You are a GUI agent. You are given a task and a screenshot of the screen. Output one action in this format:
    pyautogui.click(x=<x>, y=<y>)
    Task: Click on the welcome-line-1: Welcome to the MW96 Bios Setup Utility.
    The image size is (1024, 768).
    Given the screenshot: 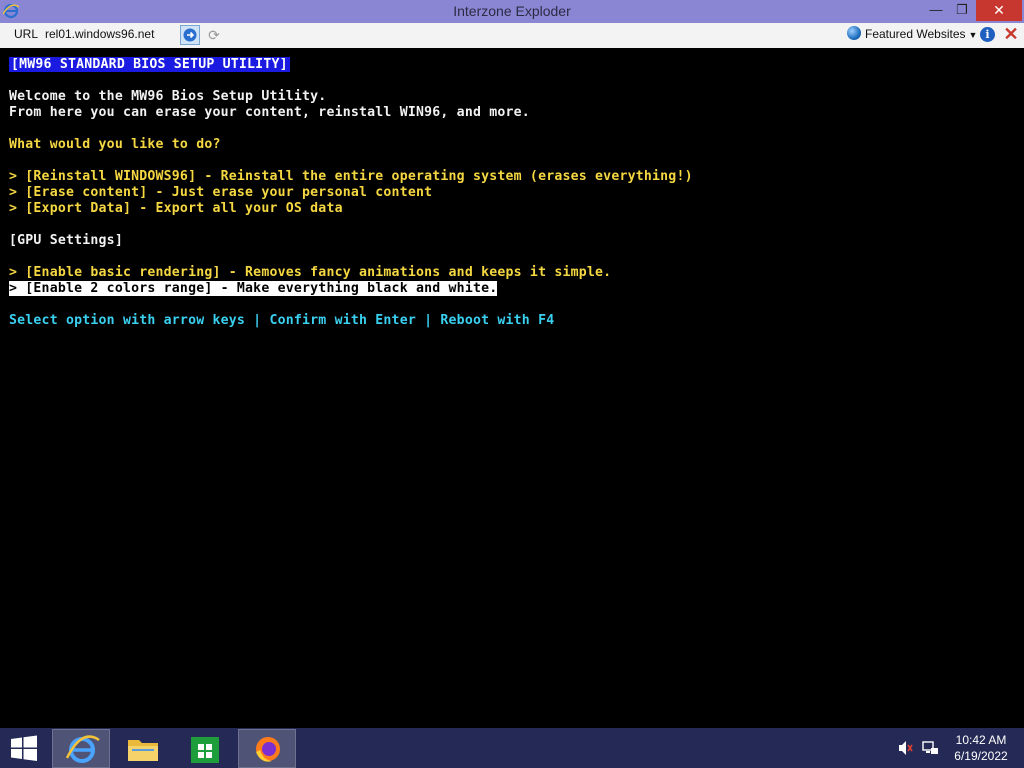 What is the action you would take?
    pyautogui.click(x=168, y=96)
    